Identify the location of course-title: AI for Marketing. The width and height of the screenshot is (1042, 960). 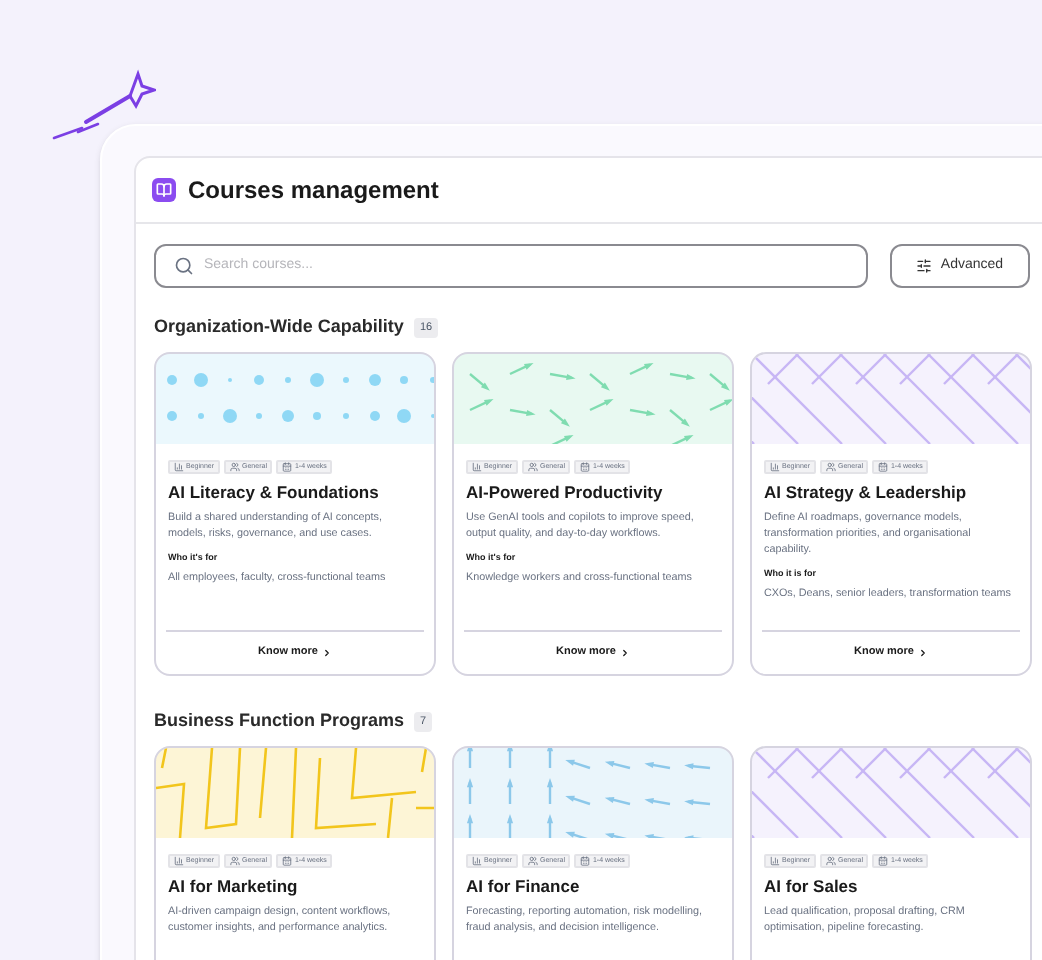
(234, 887).